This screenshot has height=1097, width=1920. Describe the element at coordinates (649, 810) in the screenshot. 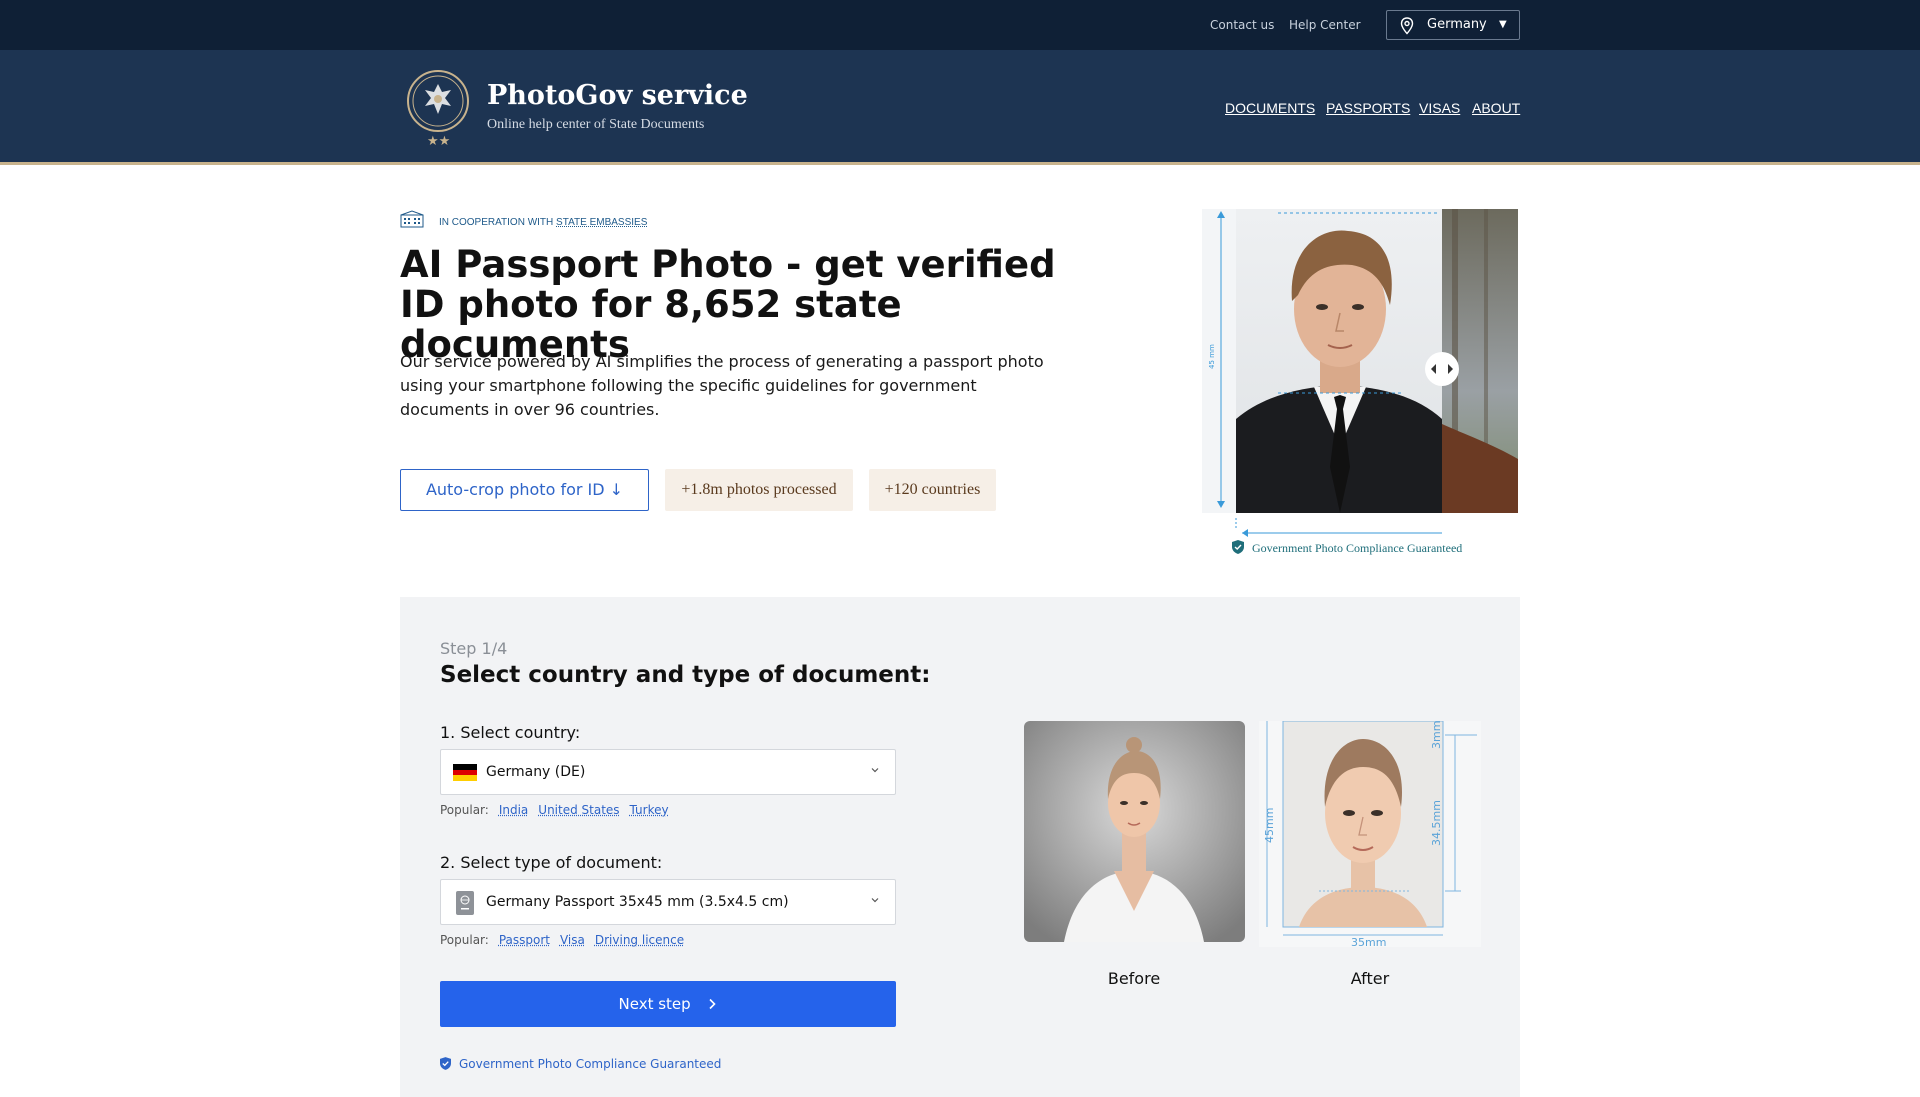

I see `popular-country-turkey: Turkey` at that location.